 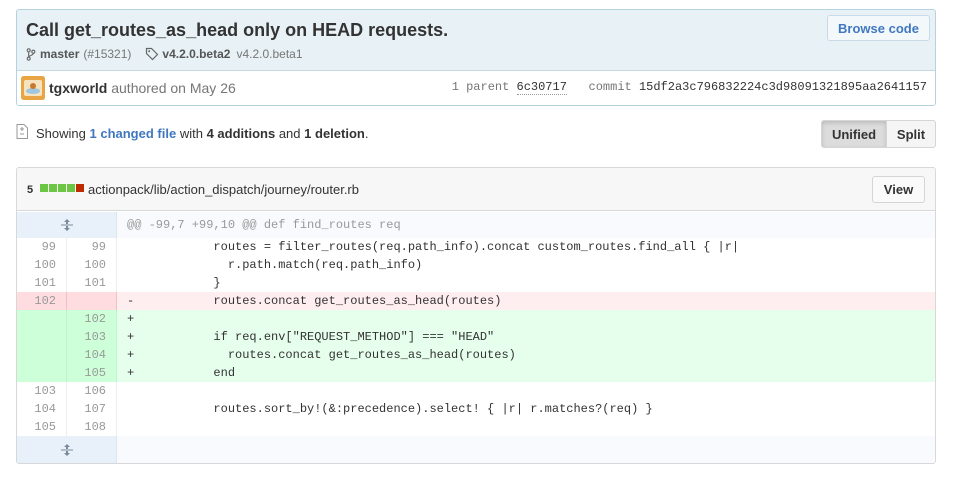 I want to click on summary-period: ., so click(x=366, y=133).